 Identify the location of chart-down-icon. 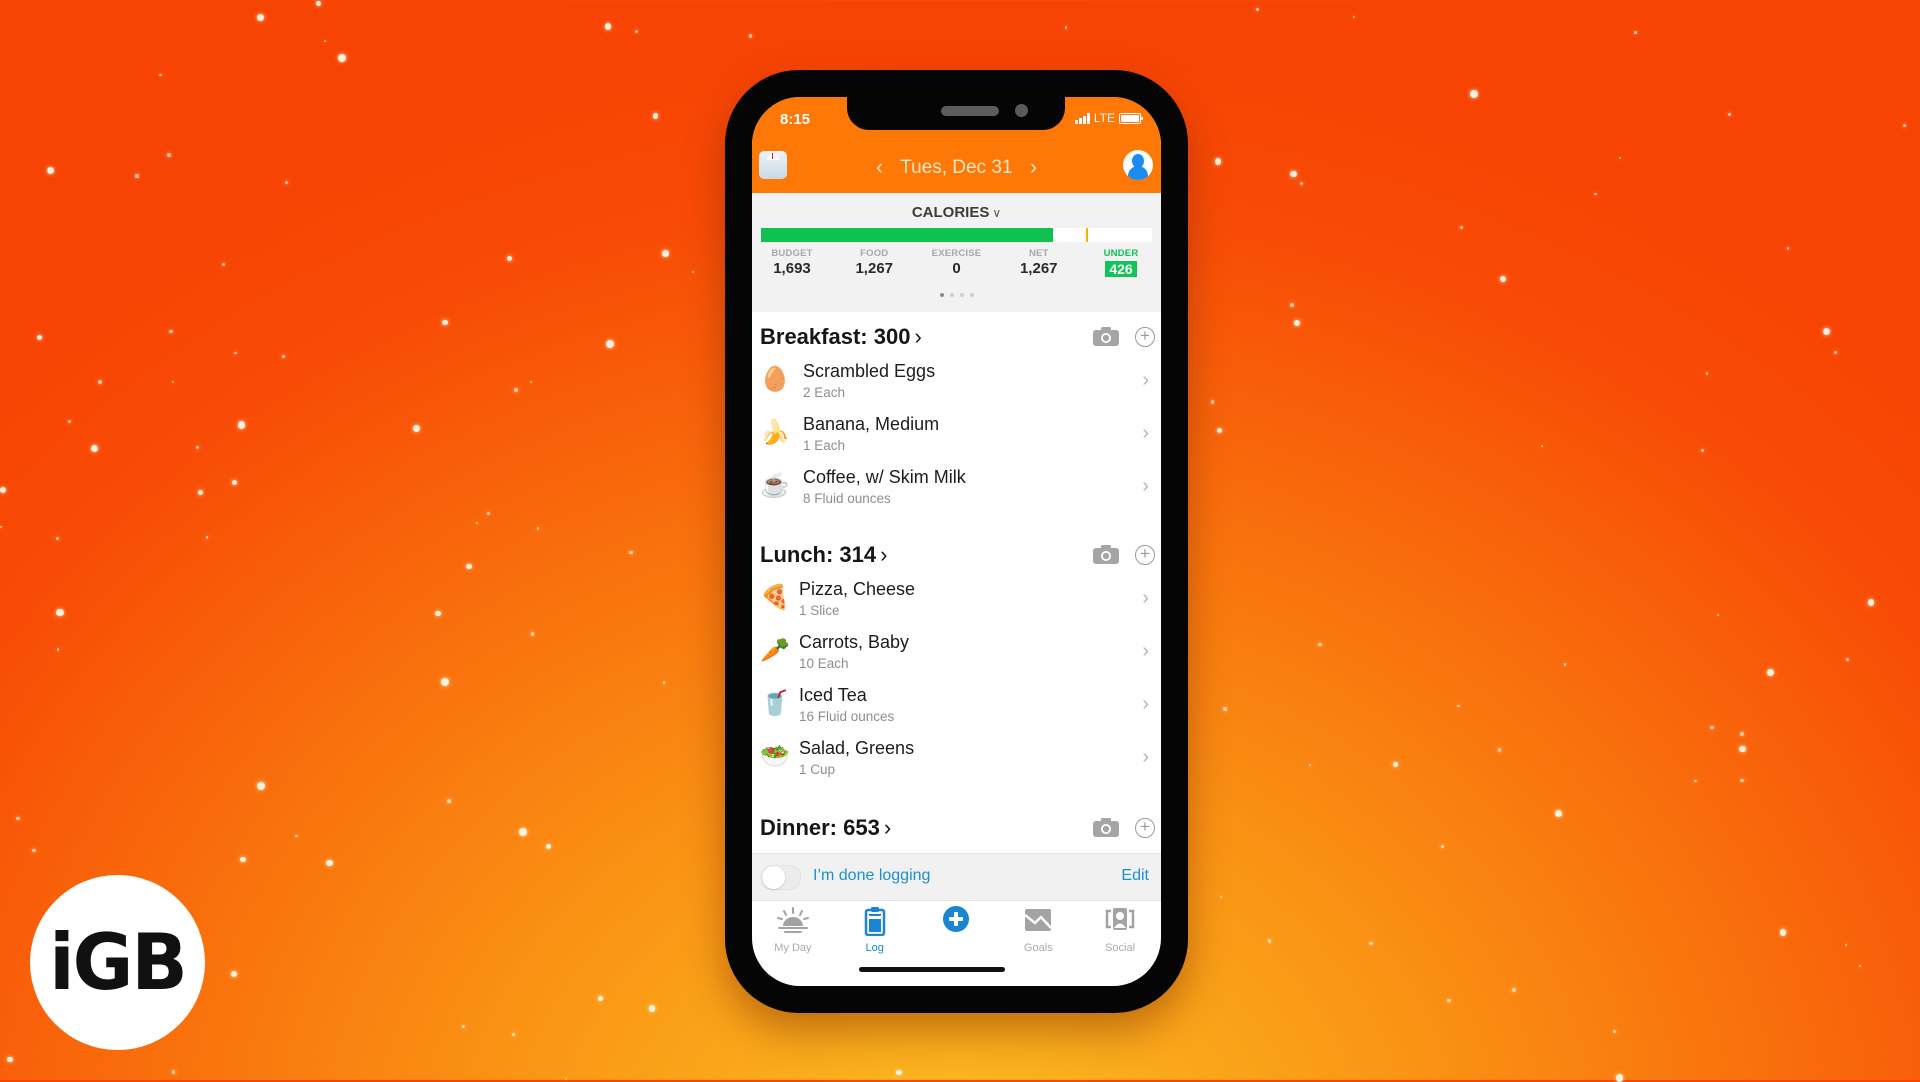
(1038, 920).